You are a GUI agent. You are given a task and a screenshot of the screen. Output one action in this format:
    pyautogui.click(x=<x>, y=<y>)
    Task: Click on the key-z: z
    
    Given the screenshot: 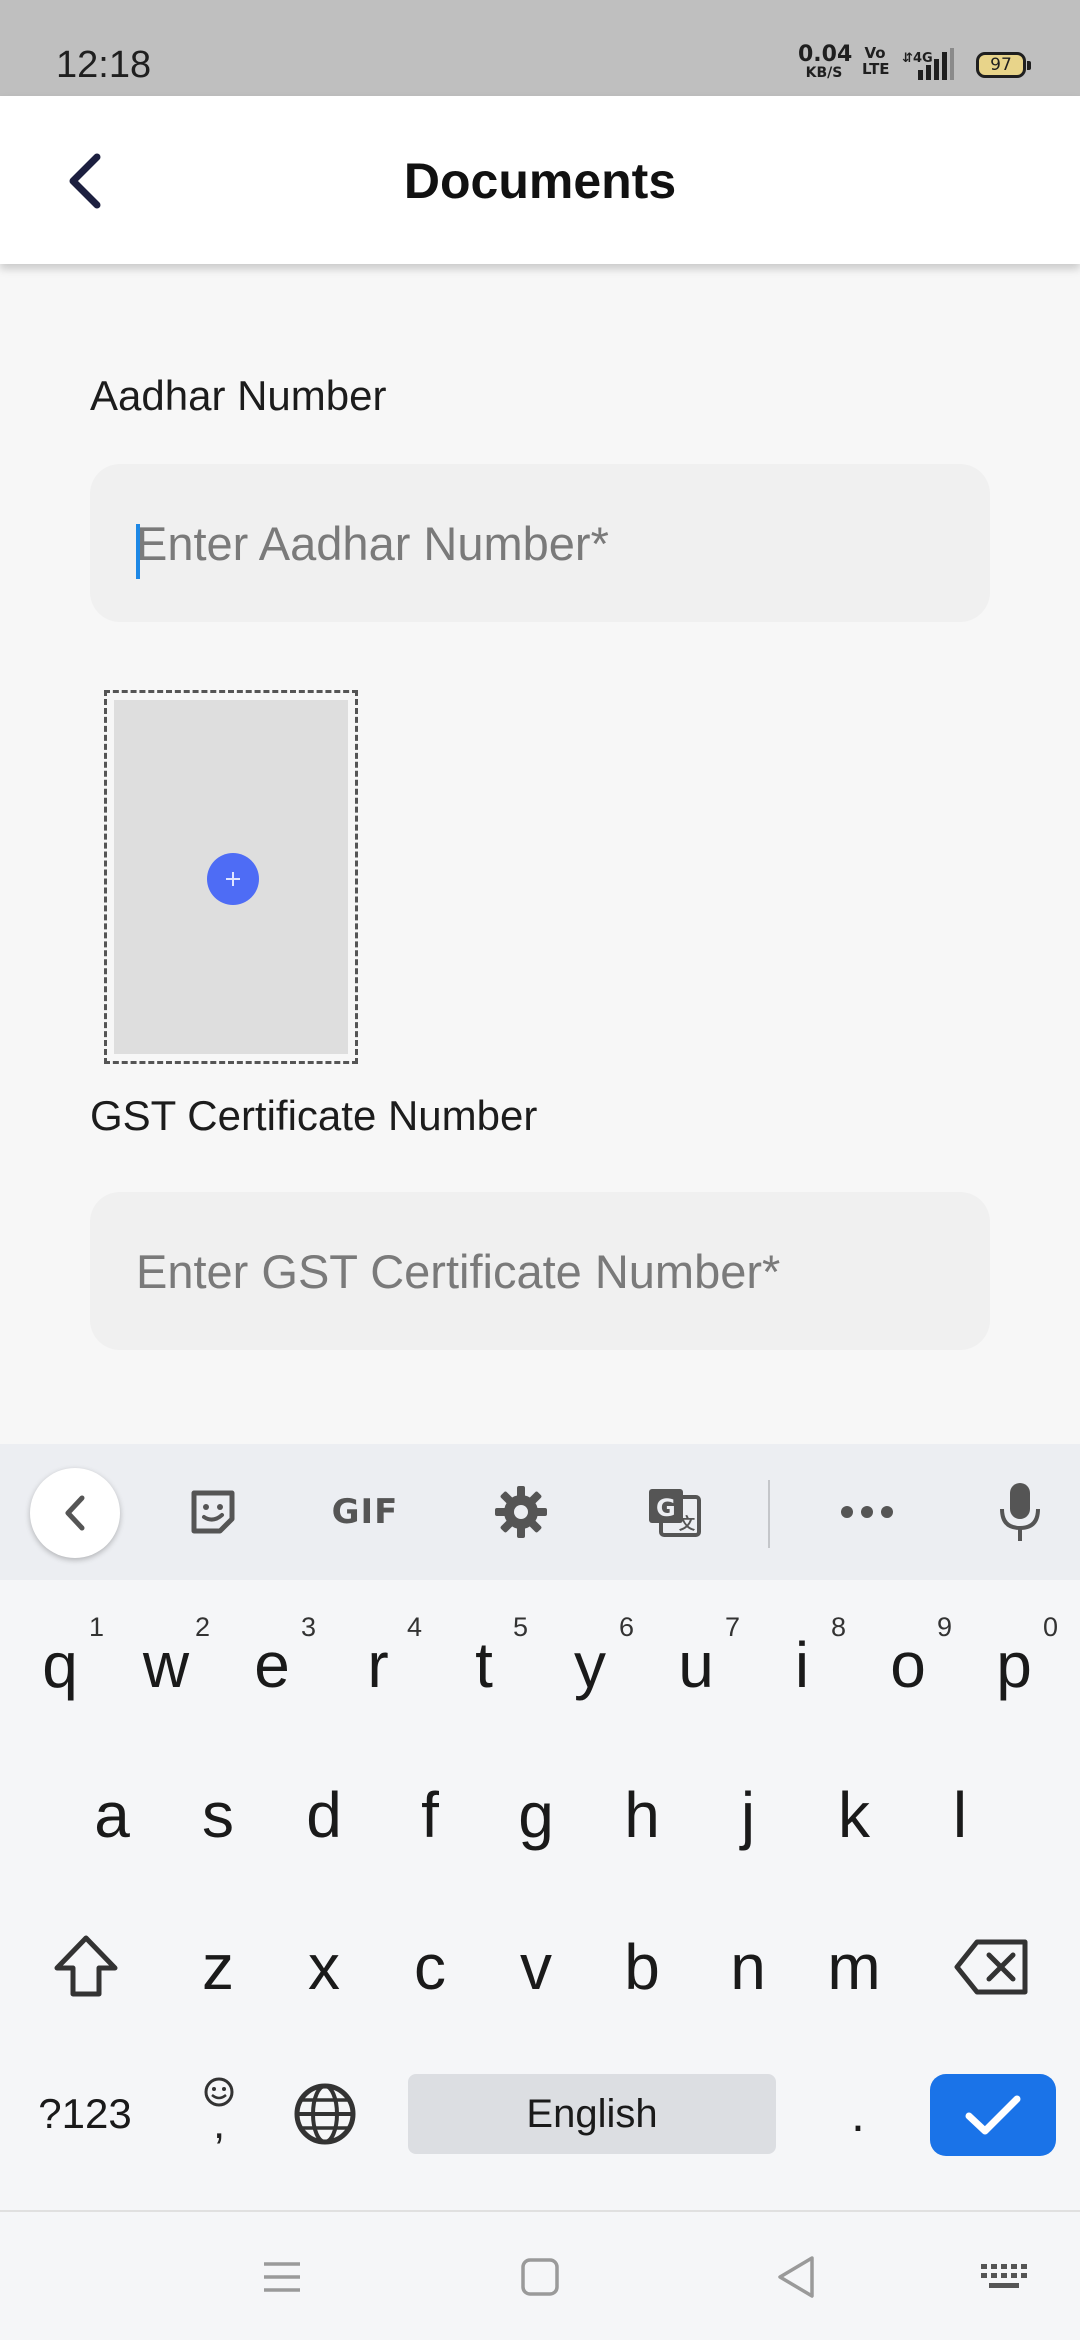 What is the action you would take?
    pyautogui.click(x=218, y=1967)
    